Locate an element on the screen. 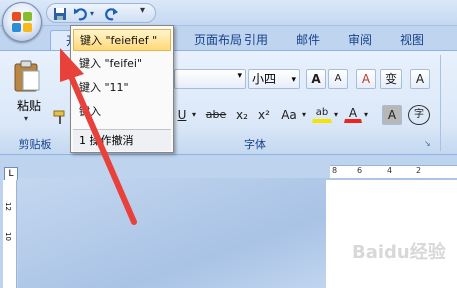 Image resolution: width=457 pixels, height=288 pixels. ribbon-tabs: 开 页面布局 引用 邮件 审阅 视图 is located at coordinates (228, 38).